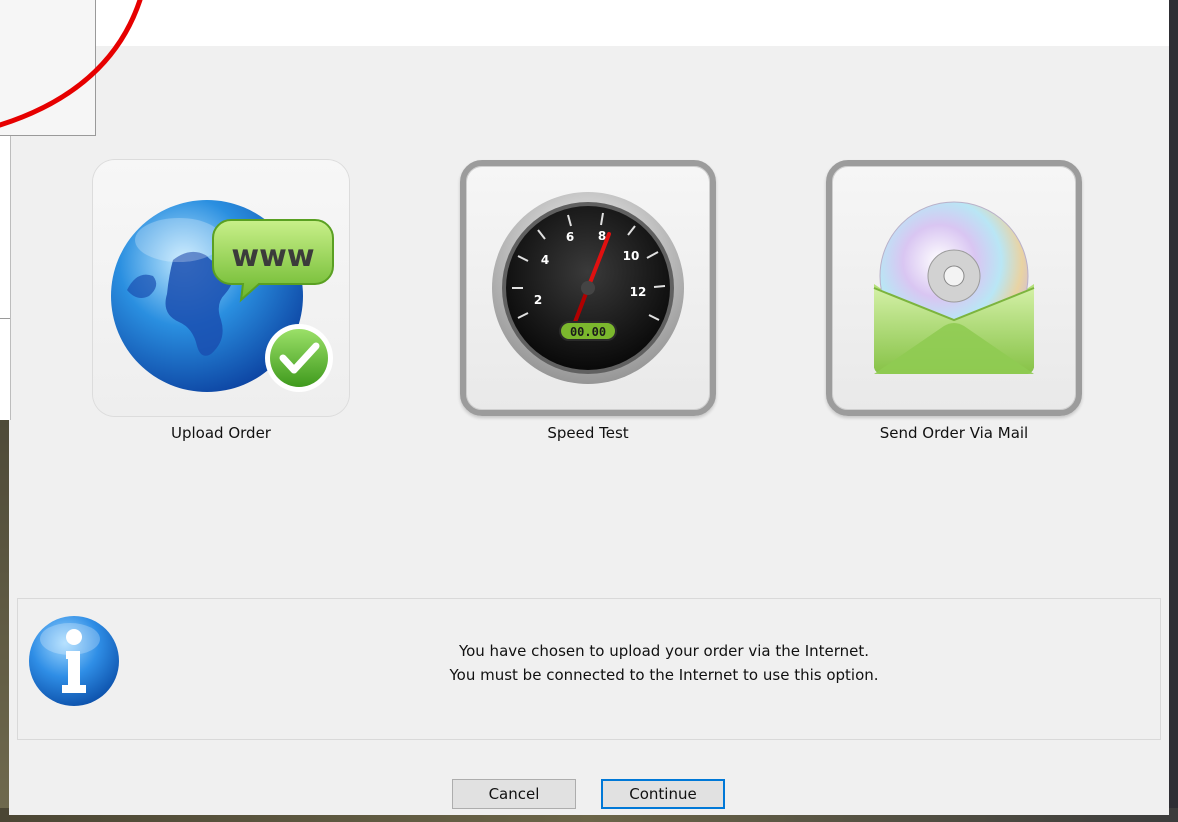  I want to click on continue-button: Continue, so click(663, 794).